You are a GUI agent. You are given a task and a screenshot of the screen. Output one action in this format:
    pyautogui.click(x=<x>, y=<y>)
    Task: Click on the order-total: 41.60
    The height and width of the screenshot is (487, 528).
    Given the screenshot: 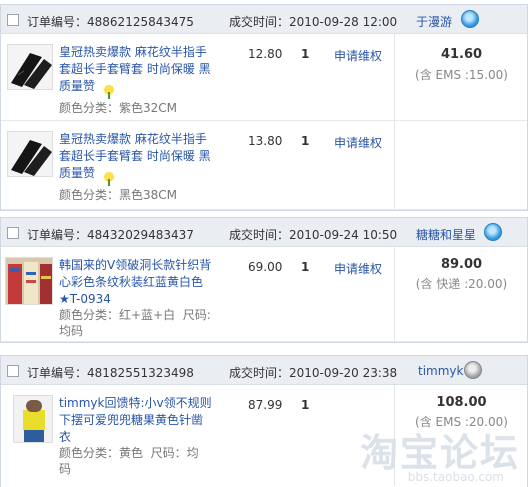 What is the action you would take?
    pyautogui.click(x=461, y=54)
    